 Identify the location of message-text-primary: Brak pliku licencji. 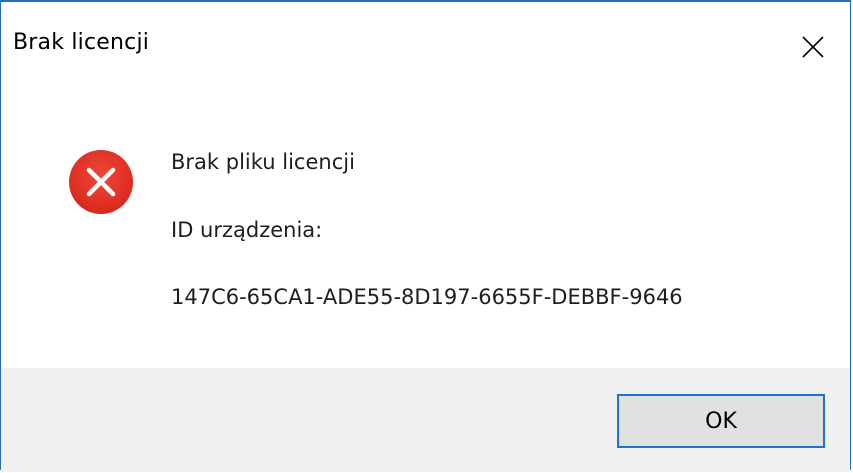
(263, 162).